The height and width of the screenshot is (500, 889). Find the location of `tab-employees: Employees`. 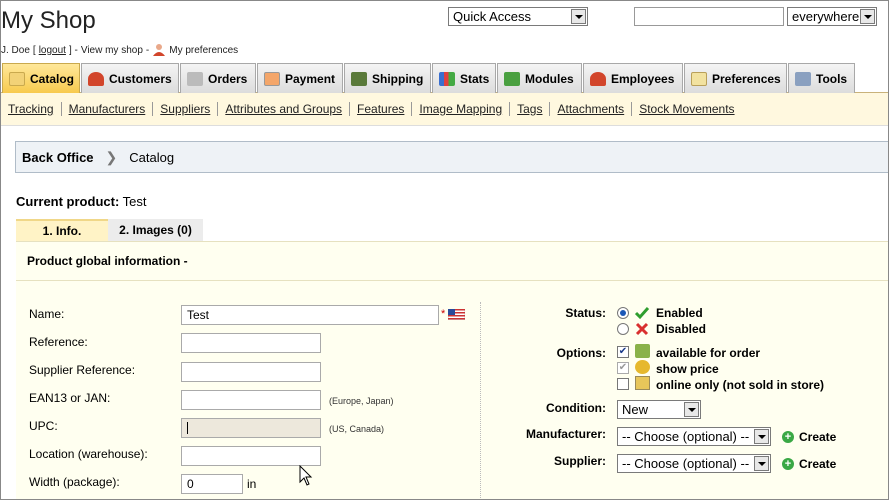

tab-employees: Employees is located at coordinates (633, 78).